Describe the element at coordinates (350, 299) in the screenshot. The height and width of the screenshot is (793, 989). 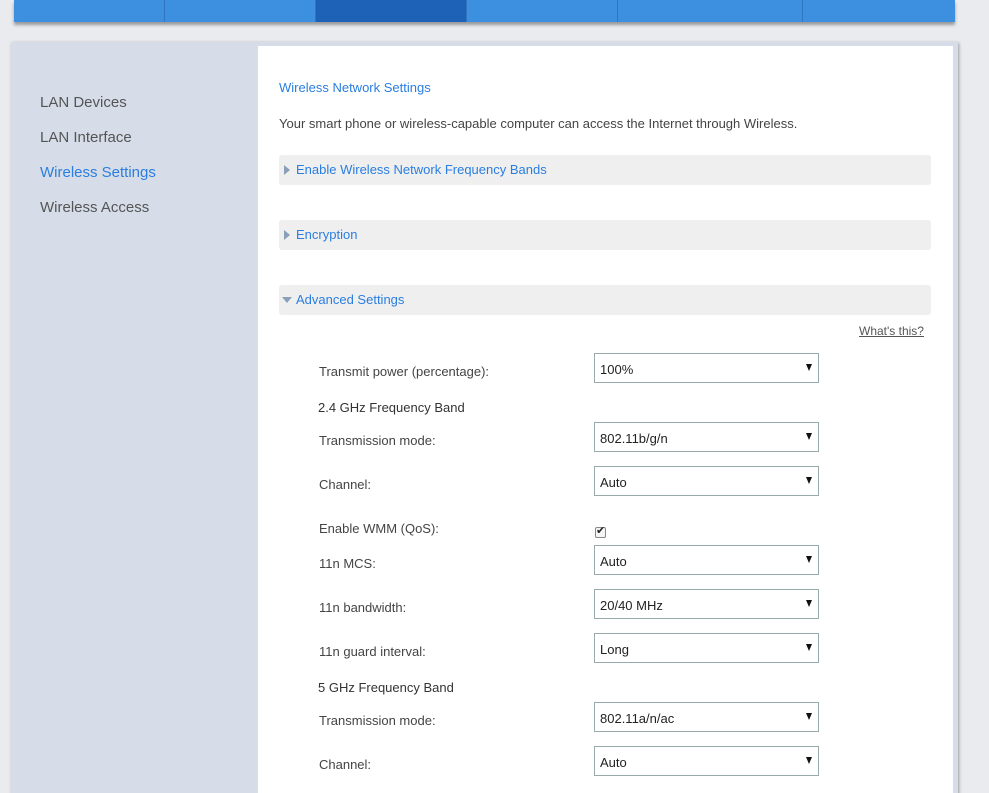
I see `section-label: Advanced Settings` at that location.